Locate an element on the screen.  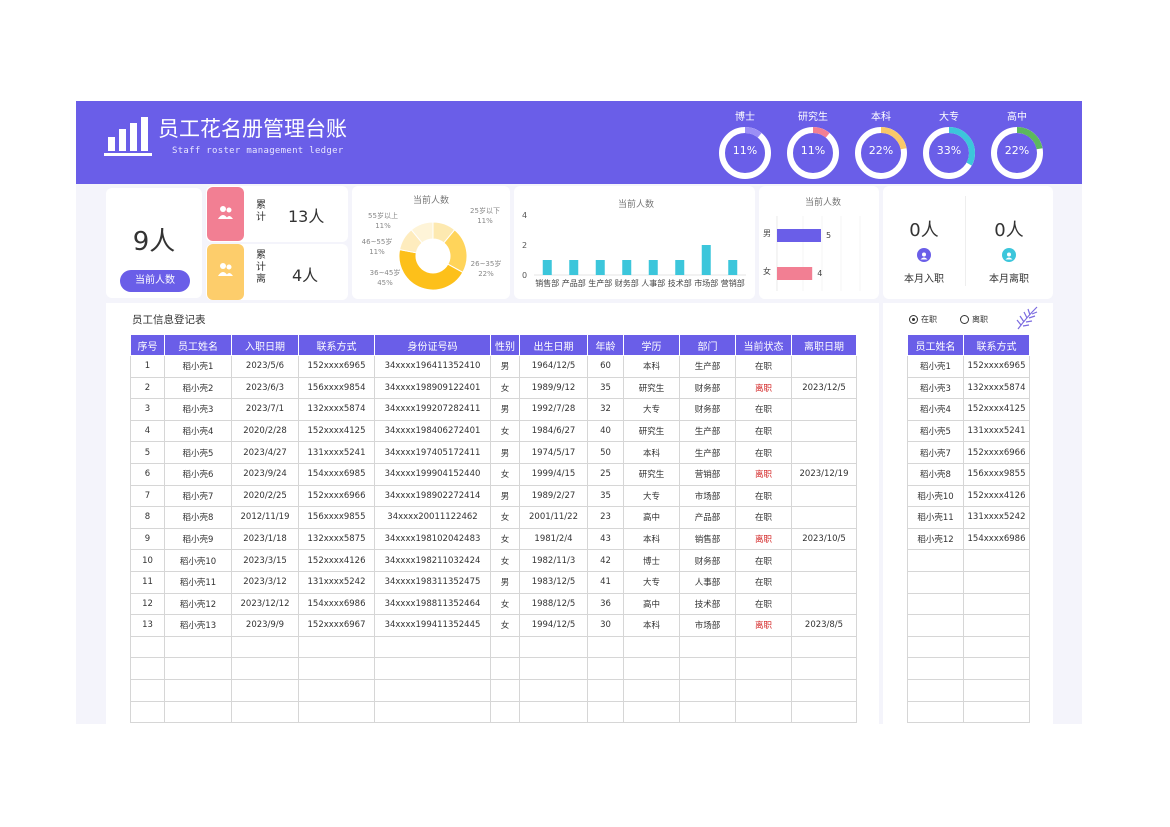
table-cell: 销售部 is located at coordinates (707, 539).